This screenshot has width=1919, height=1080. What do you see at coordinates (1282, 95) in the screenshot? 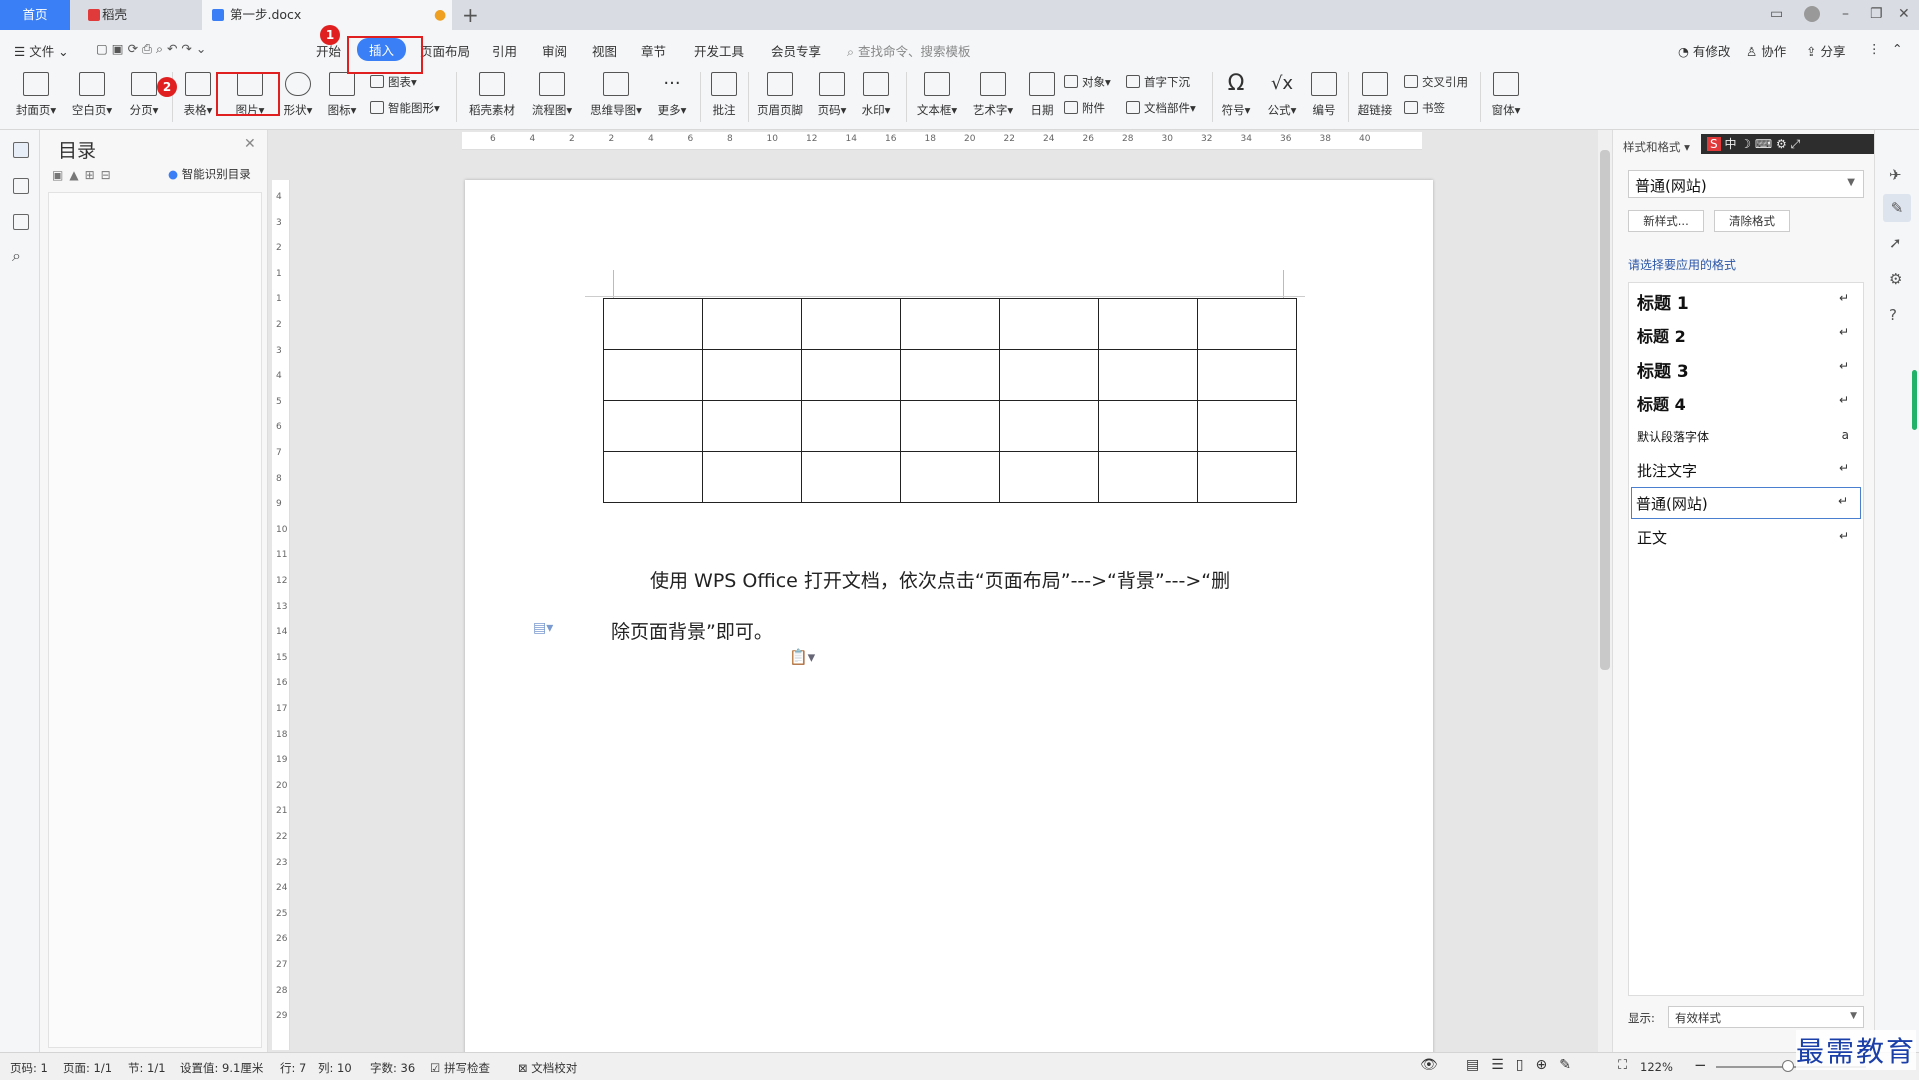
I see `formula-button: √x 公式▾` at bounding box center [1282, 95].